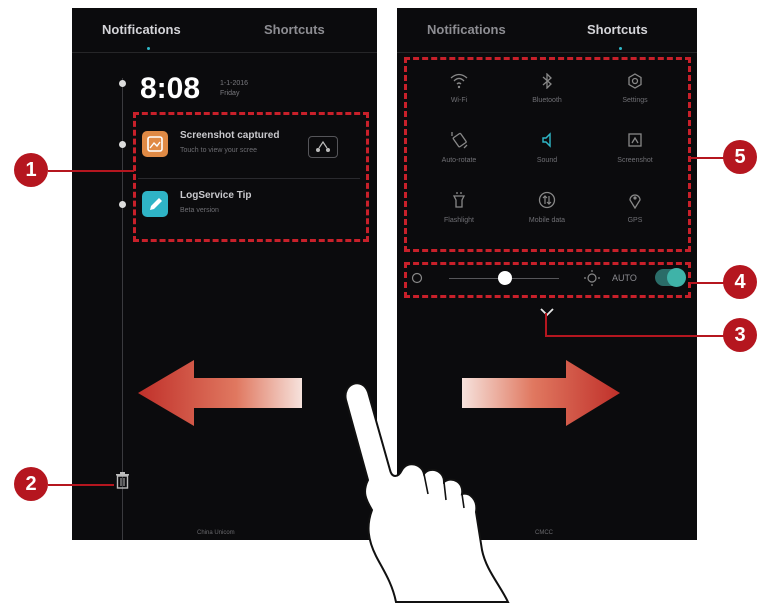  I want to click on clock: 8:08, so click(170, 88).